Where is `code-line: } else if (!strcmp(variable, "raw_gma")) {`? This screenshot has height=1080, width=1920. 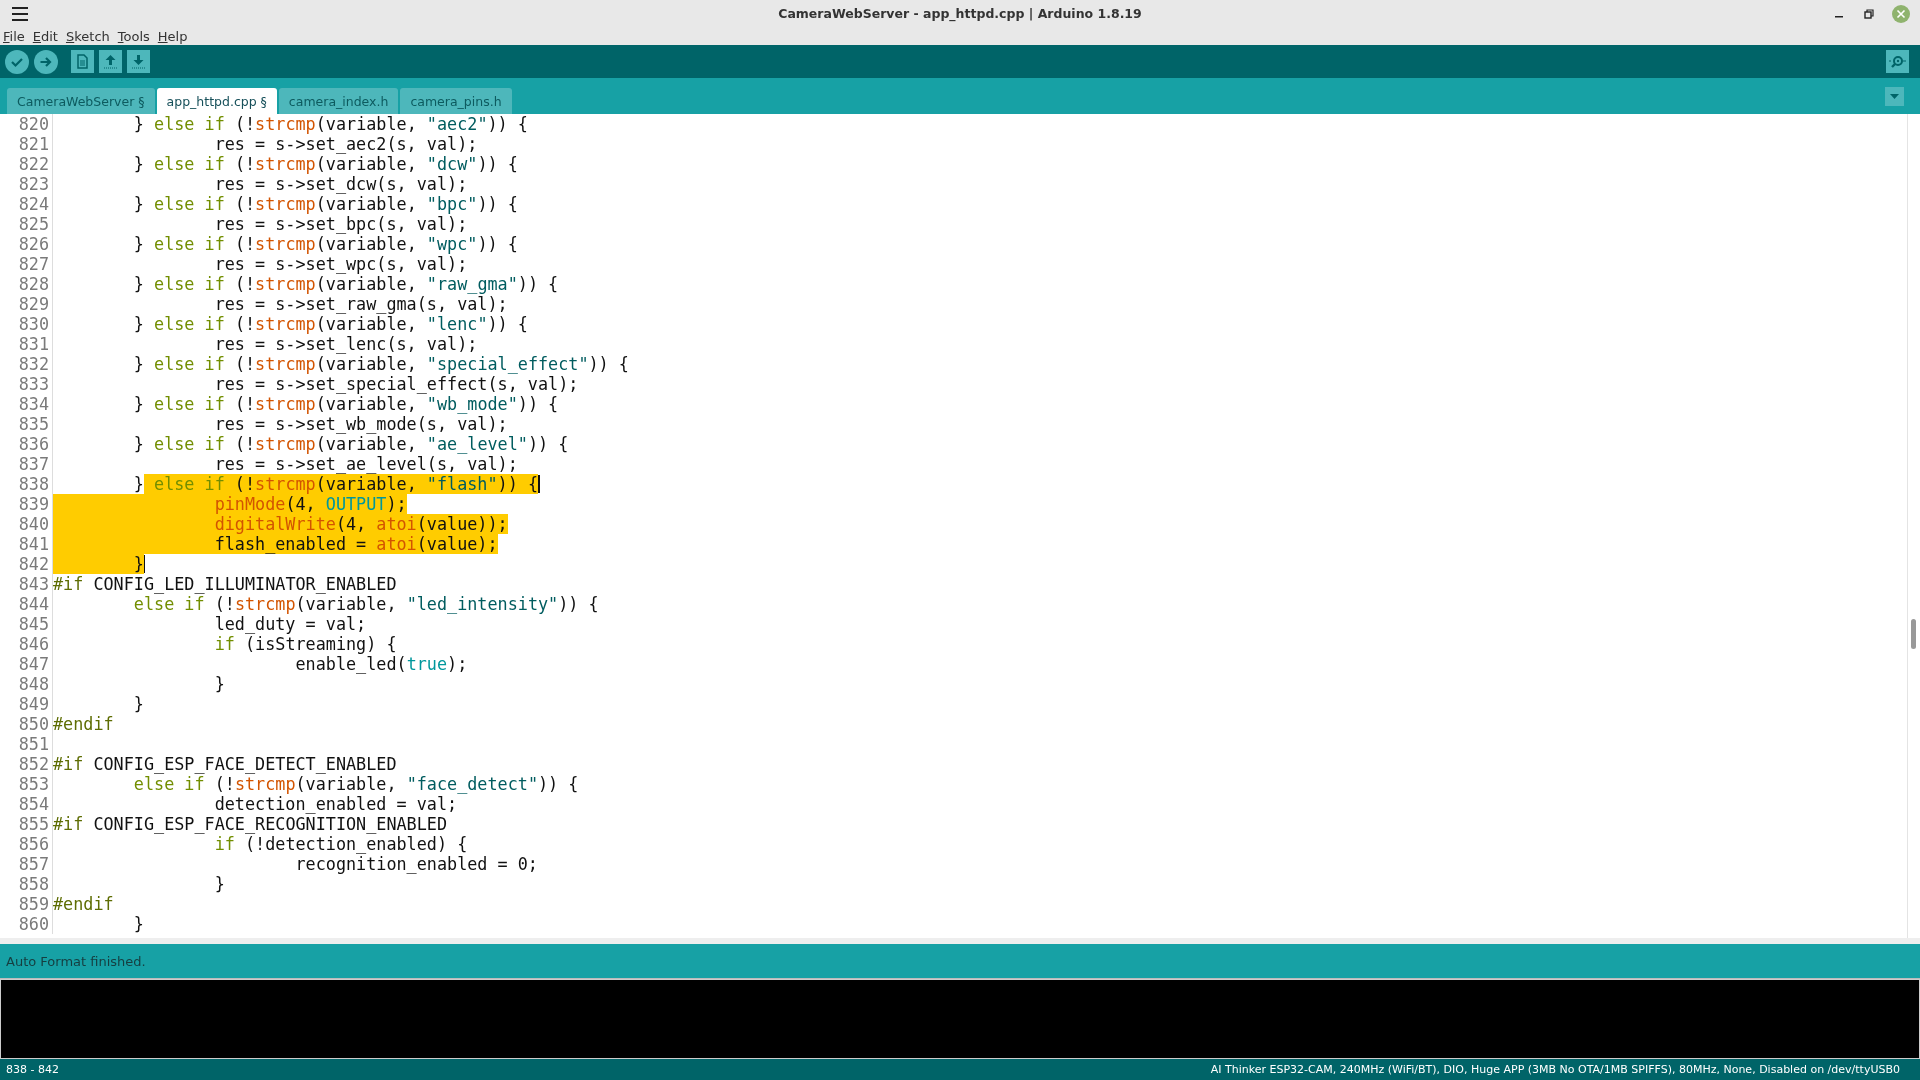
code-line: } else if (!strcmp(variable, "raw_gma")) { is located at coordinates (345, 284).